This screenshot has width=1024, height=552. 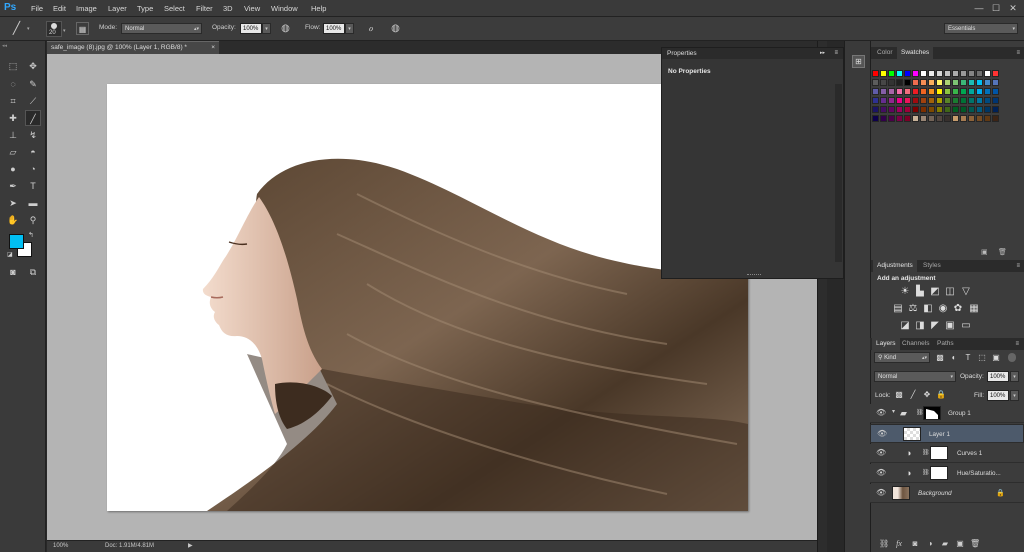 I want to click on filter-toggle-switch, so click(x=1012, y=357).